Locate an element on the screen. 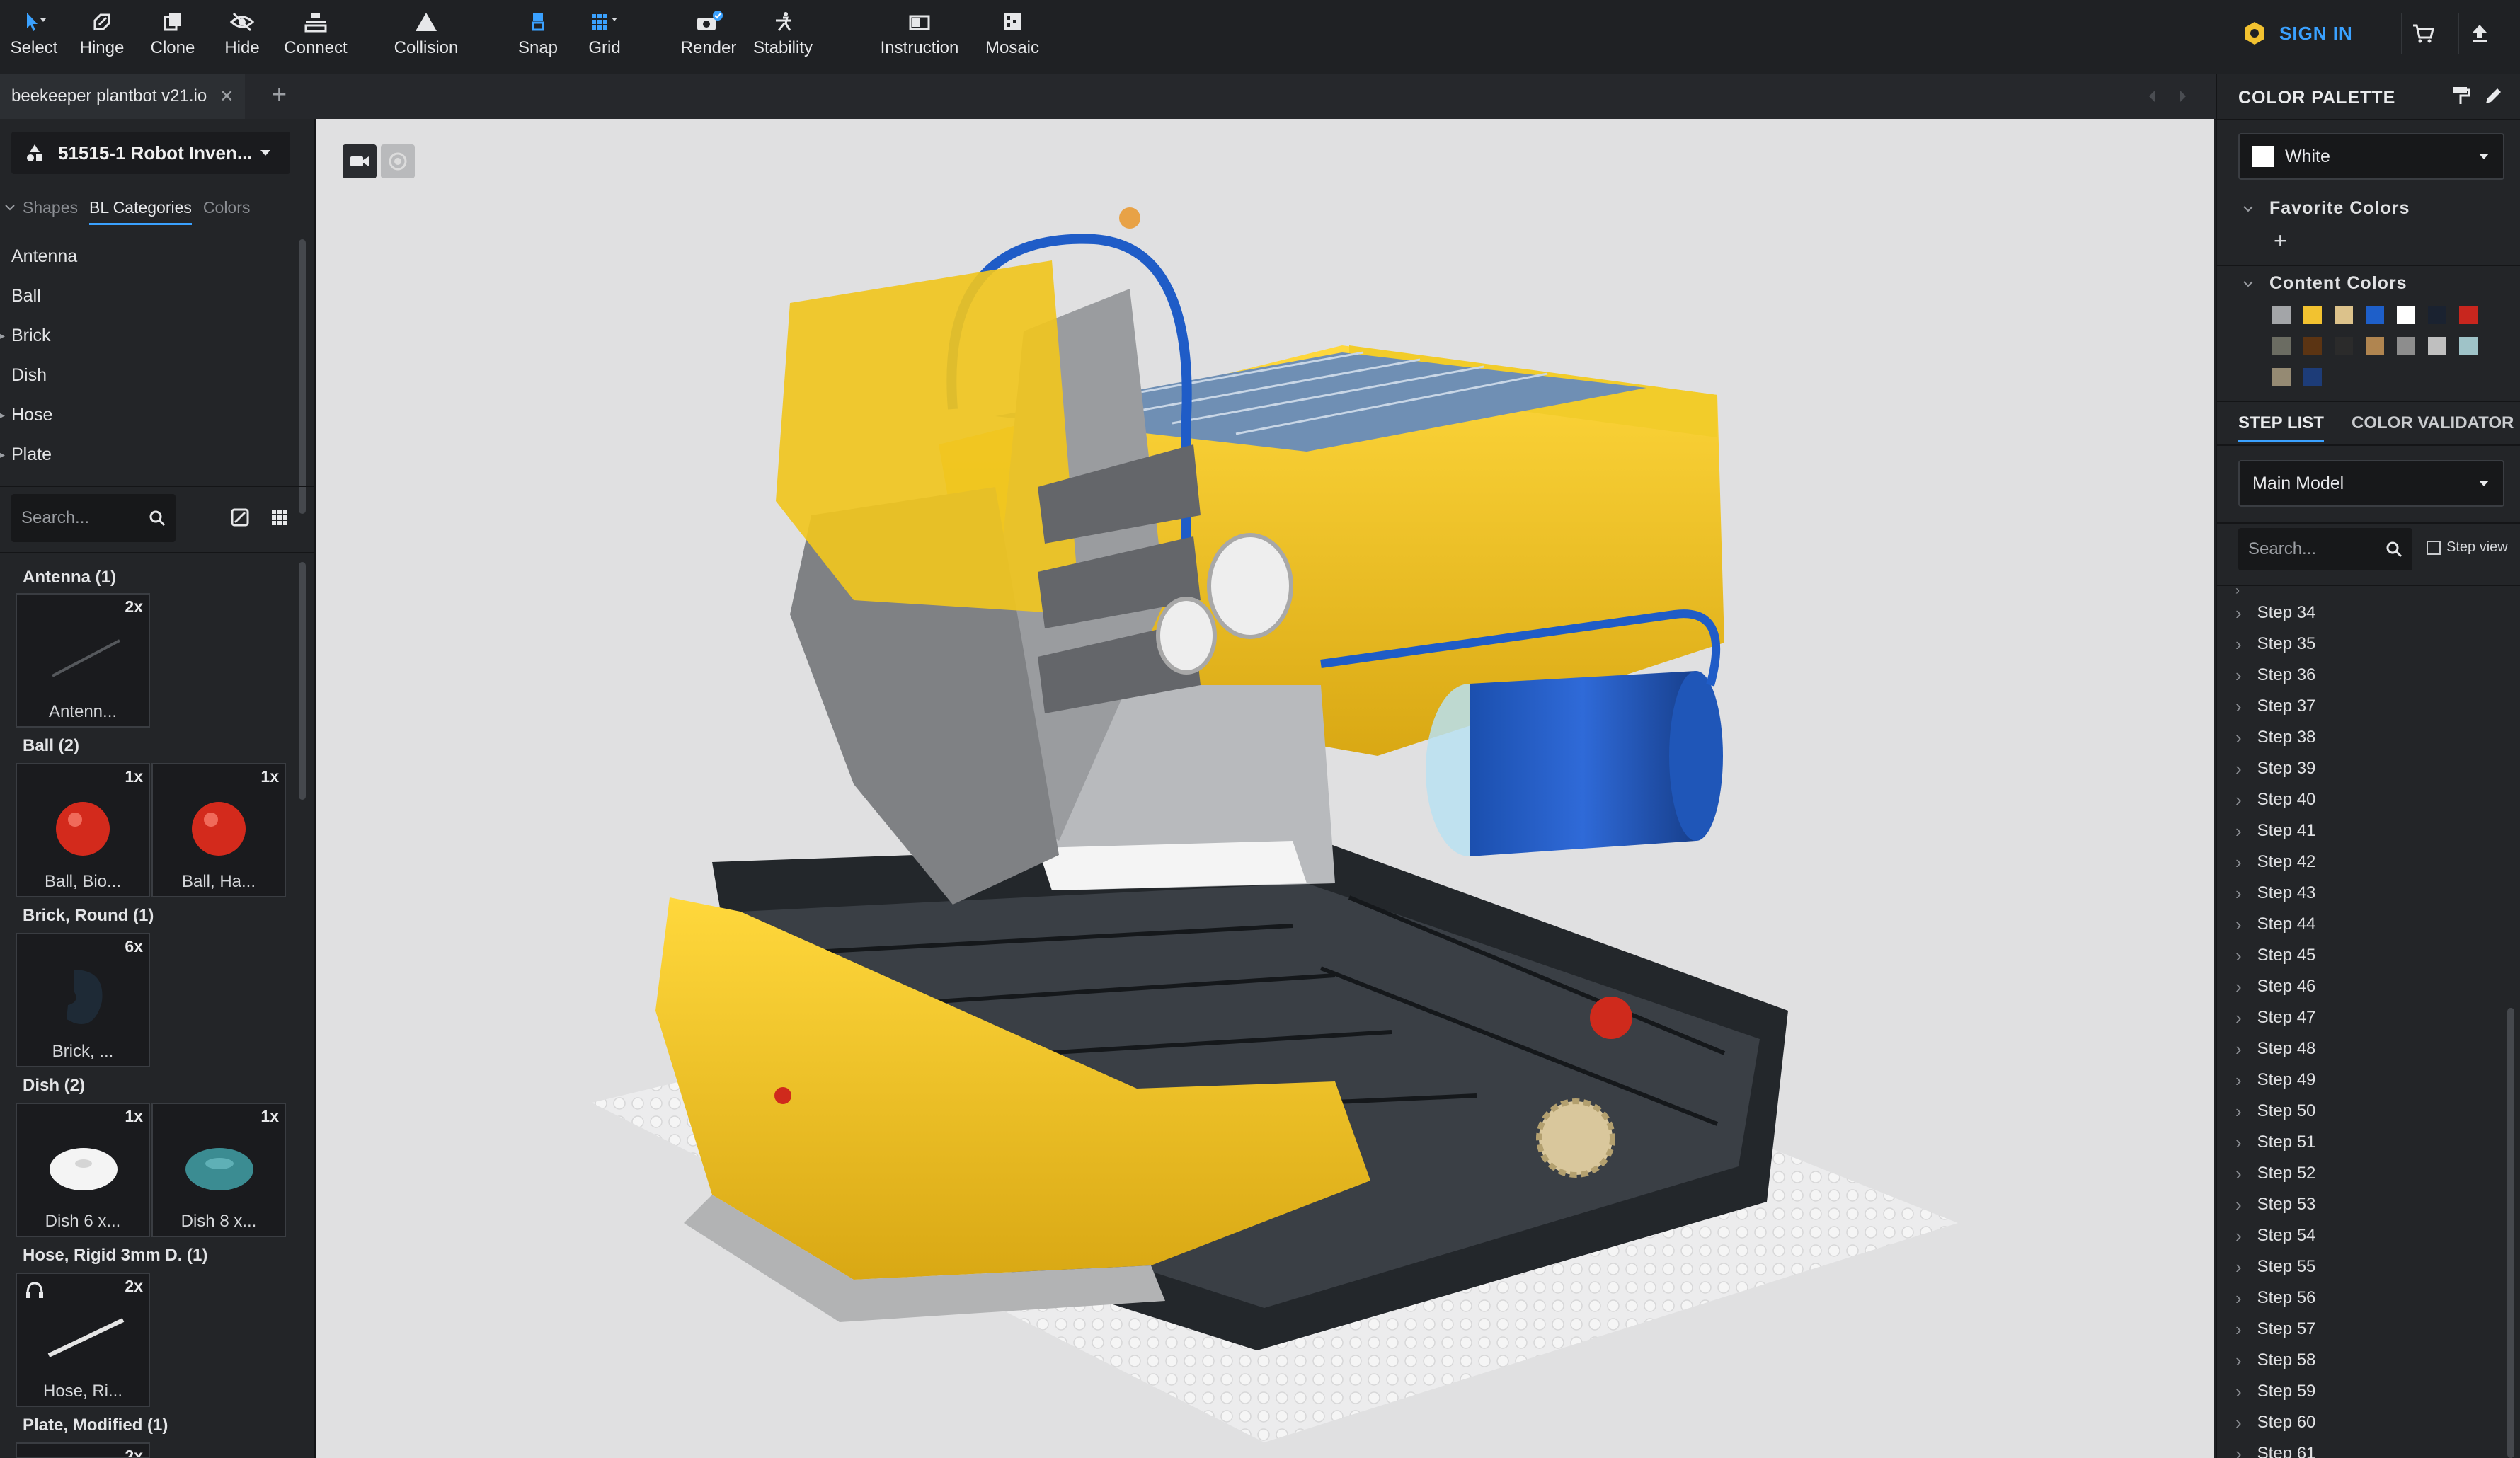 The width and height of the screenshot is (2520, 1458). category-item: ▸ Brick is located at coordinates (148, 335).